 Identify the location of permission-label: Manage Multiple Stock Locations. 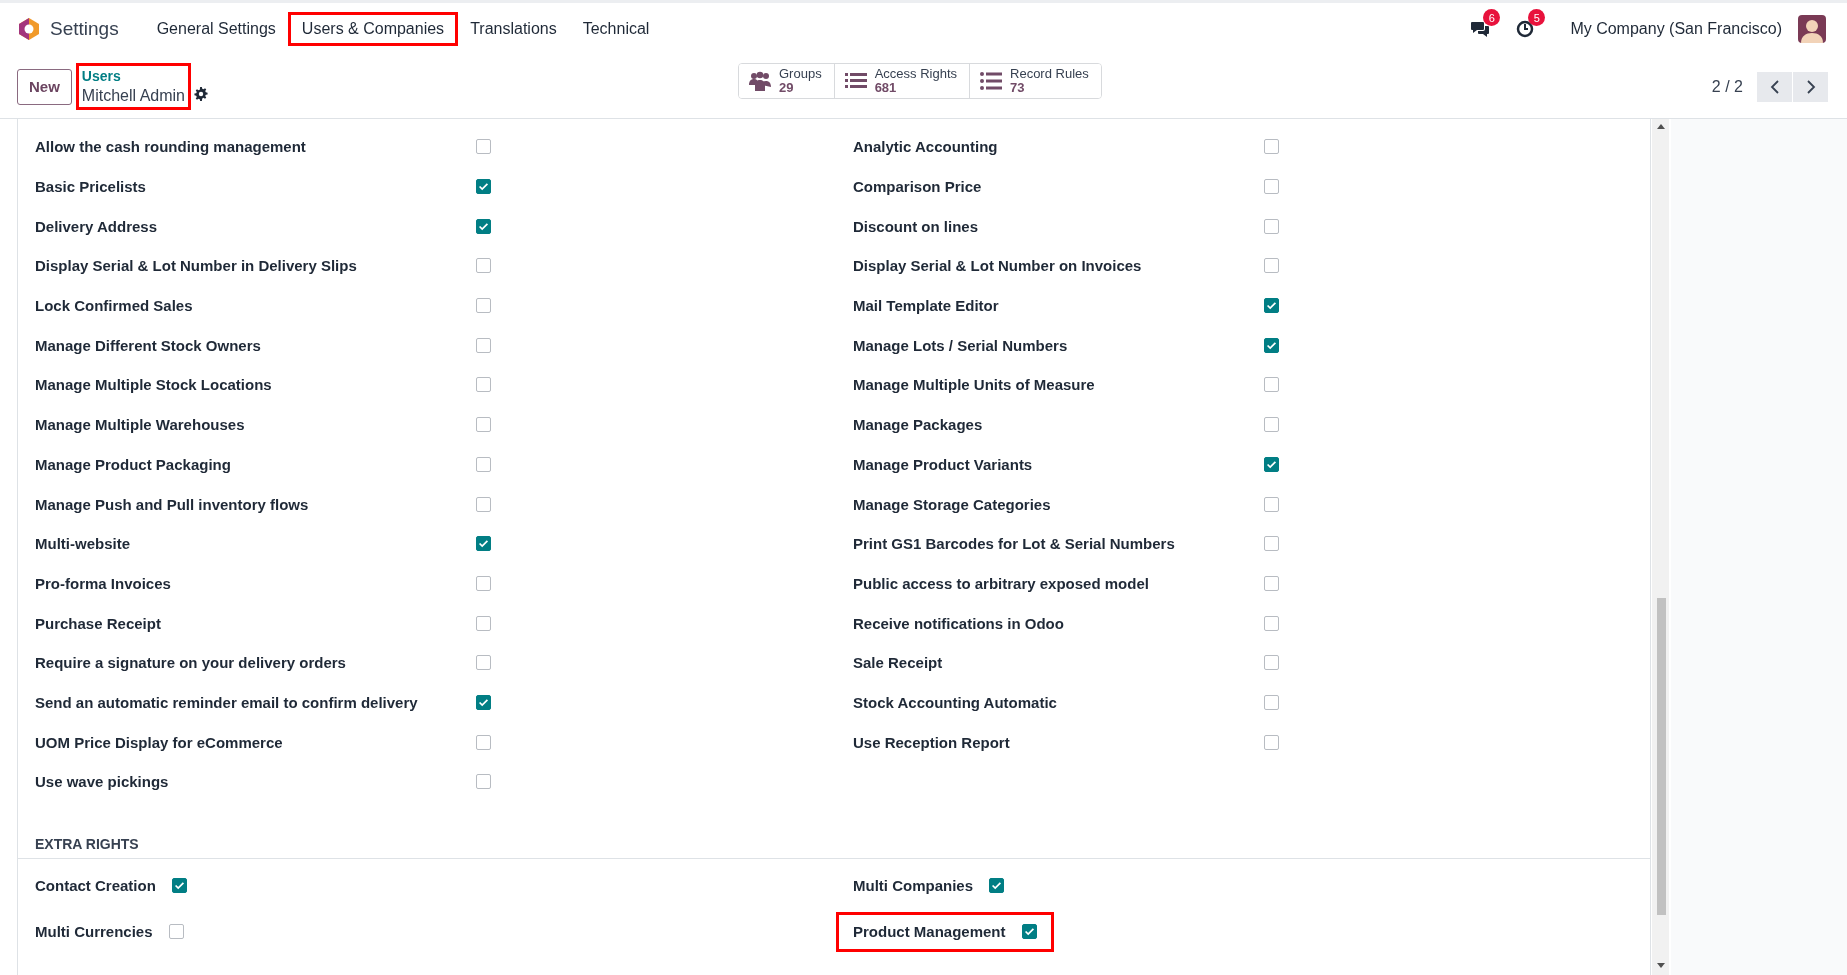
(154, 385).